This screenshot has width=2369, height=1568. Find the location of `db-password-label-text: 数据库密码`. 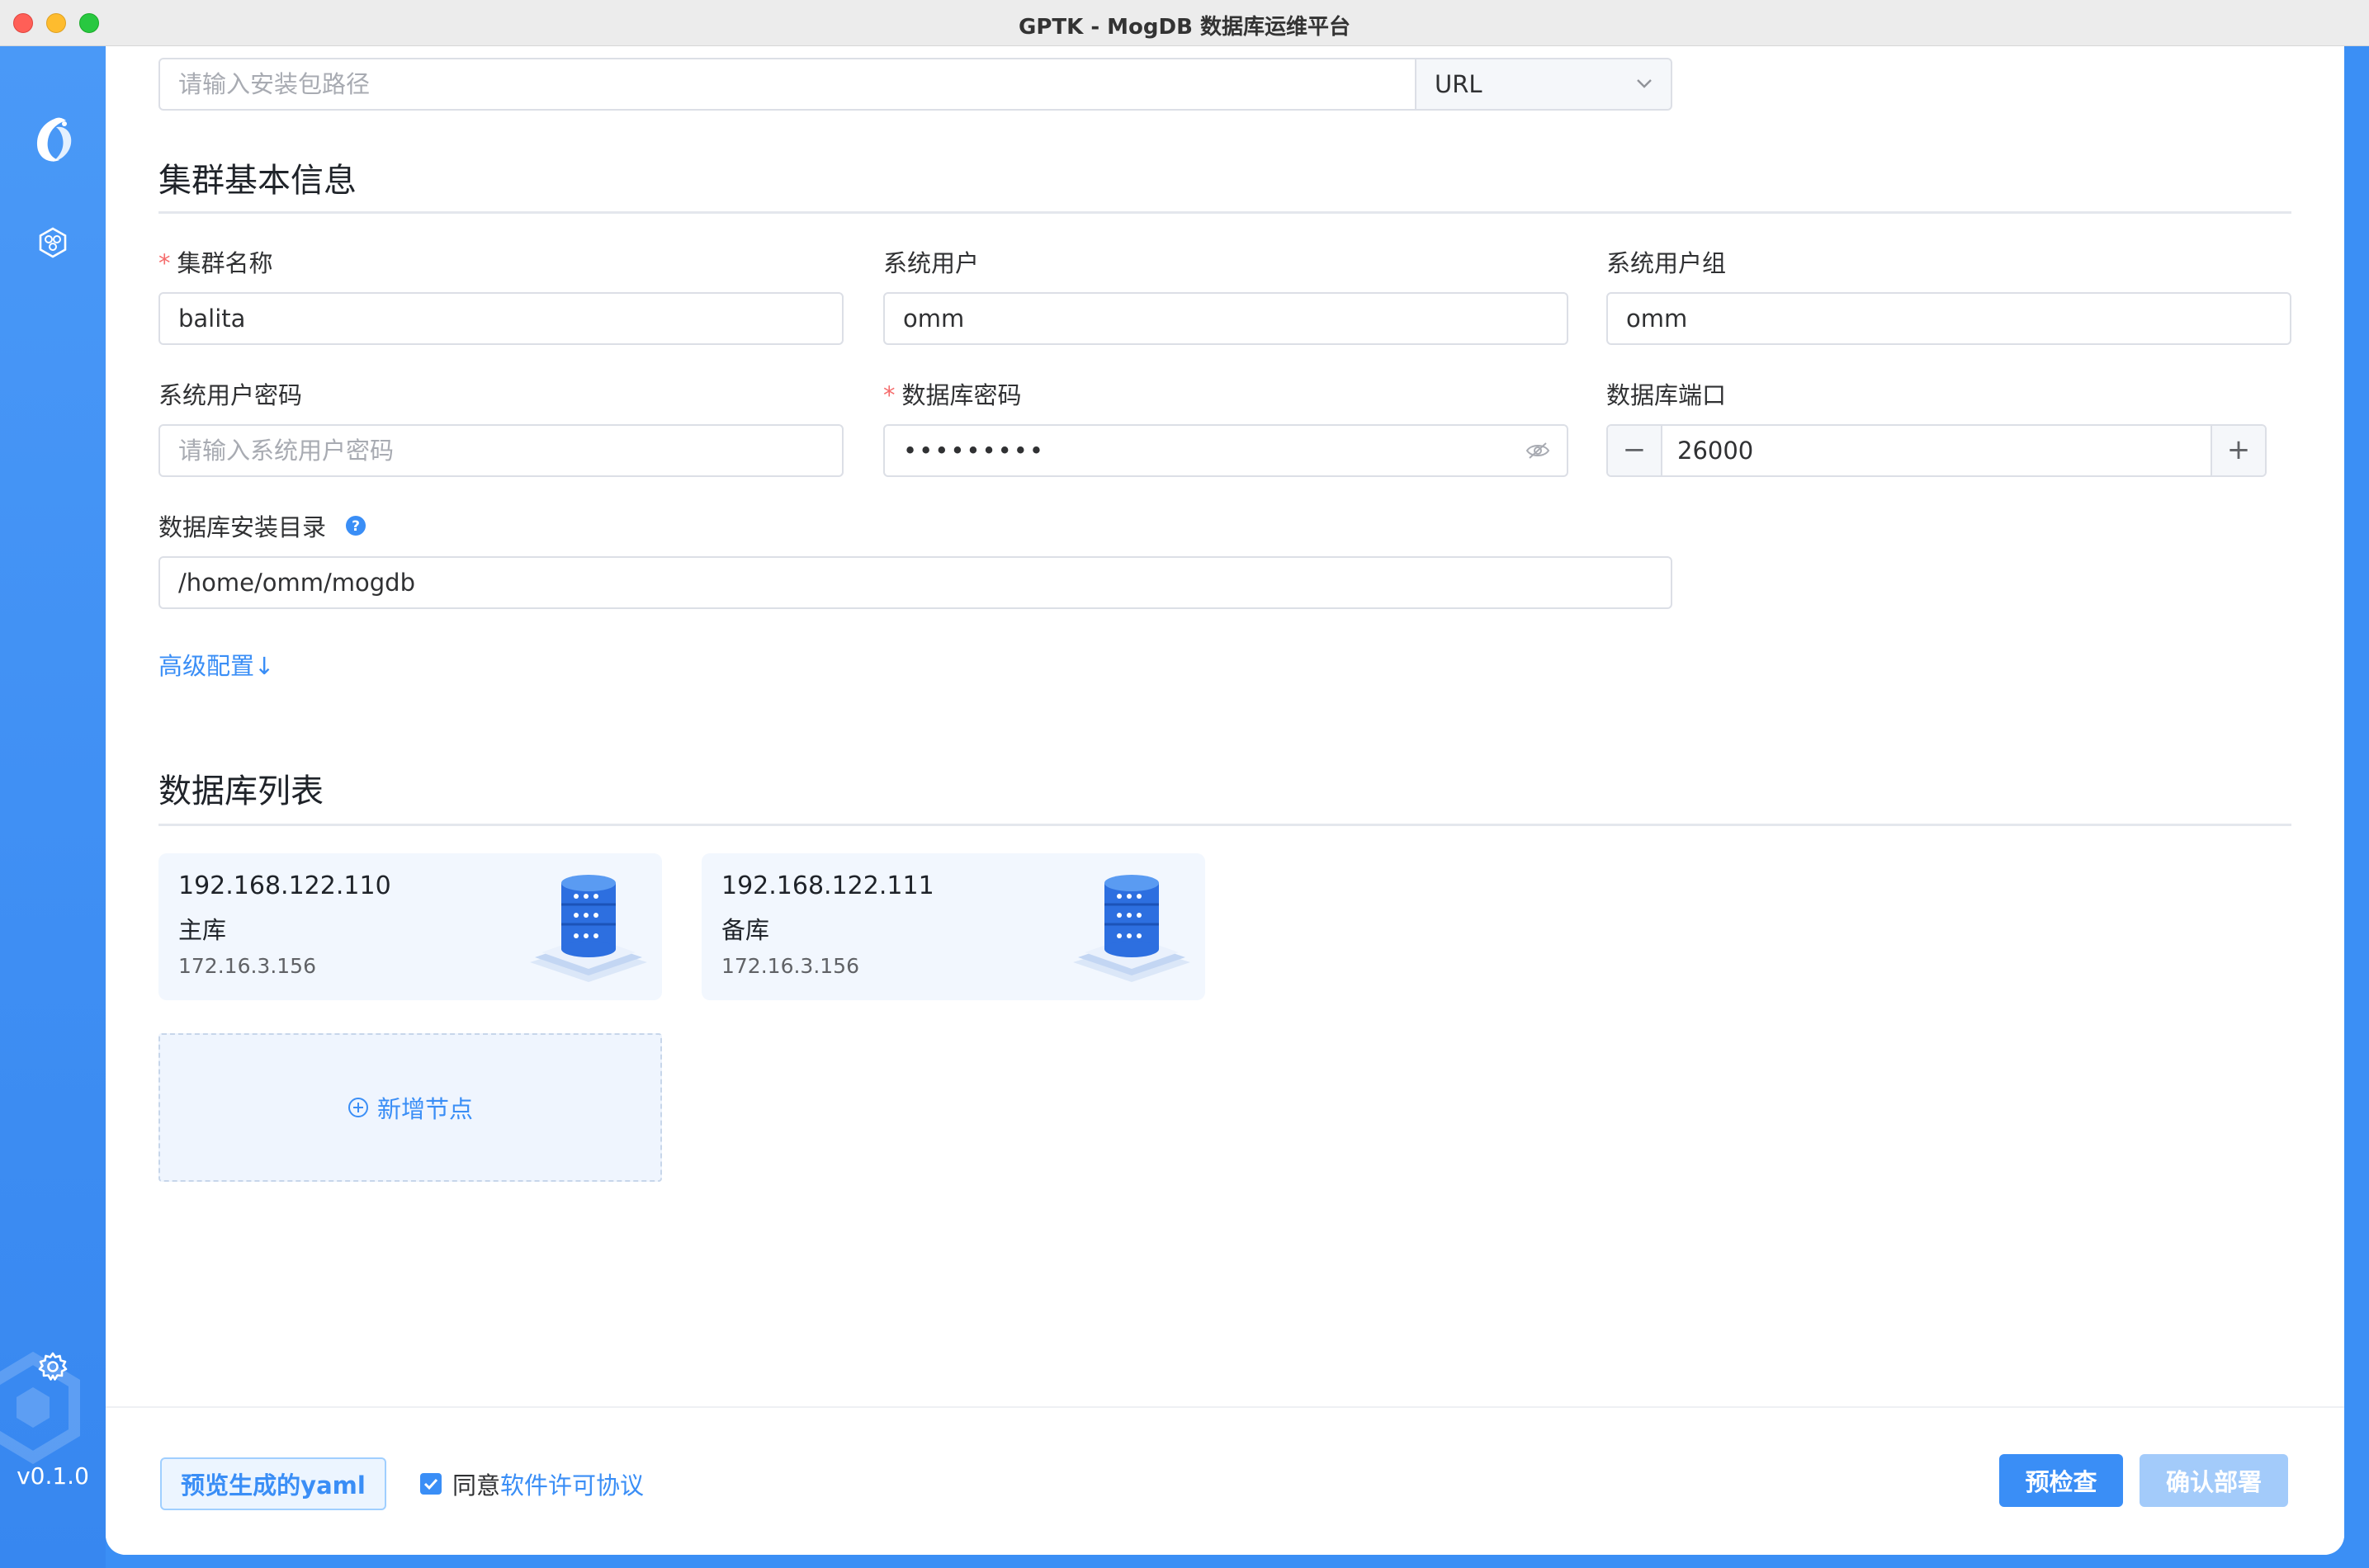

db-password-label-text: 数据库密码 is located at coordinates (961, 395).